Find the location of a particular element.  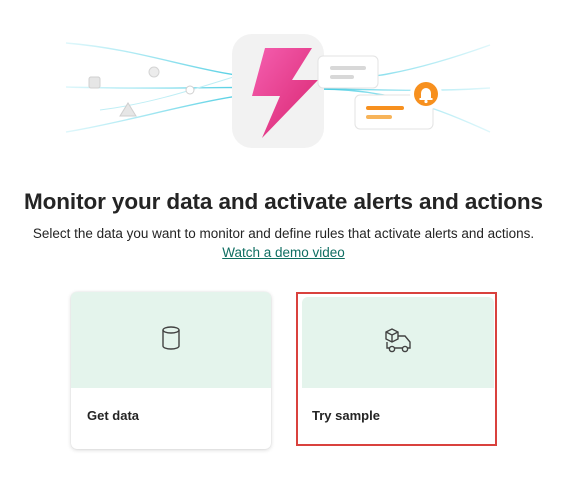

get-data-label: Get data is located at coordinates (113, 415).